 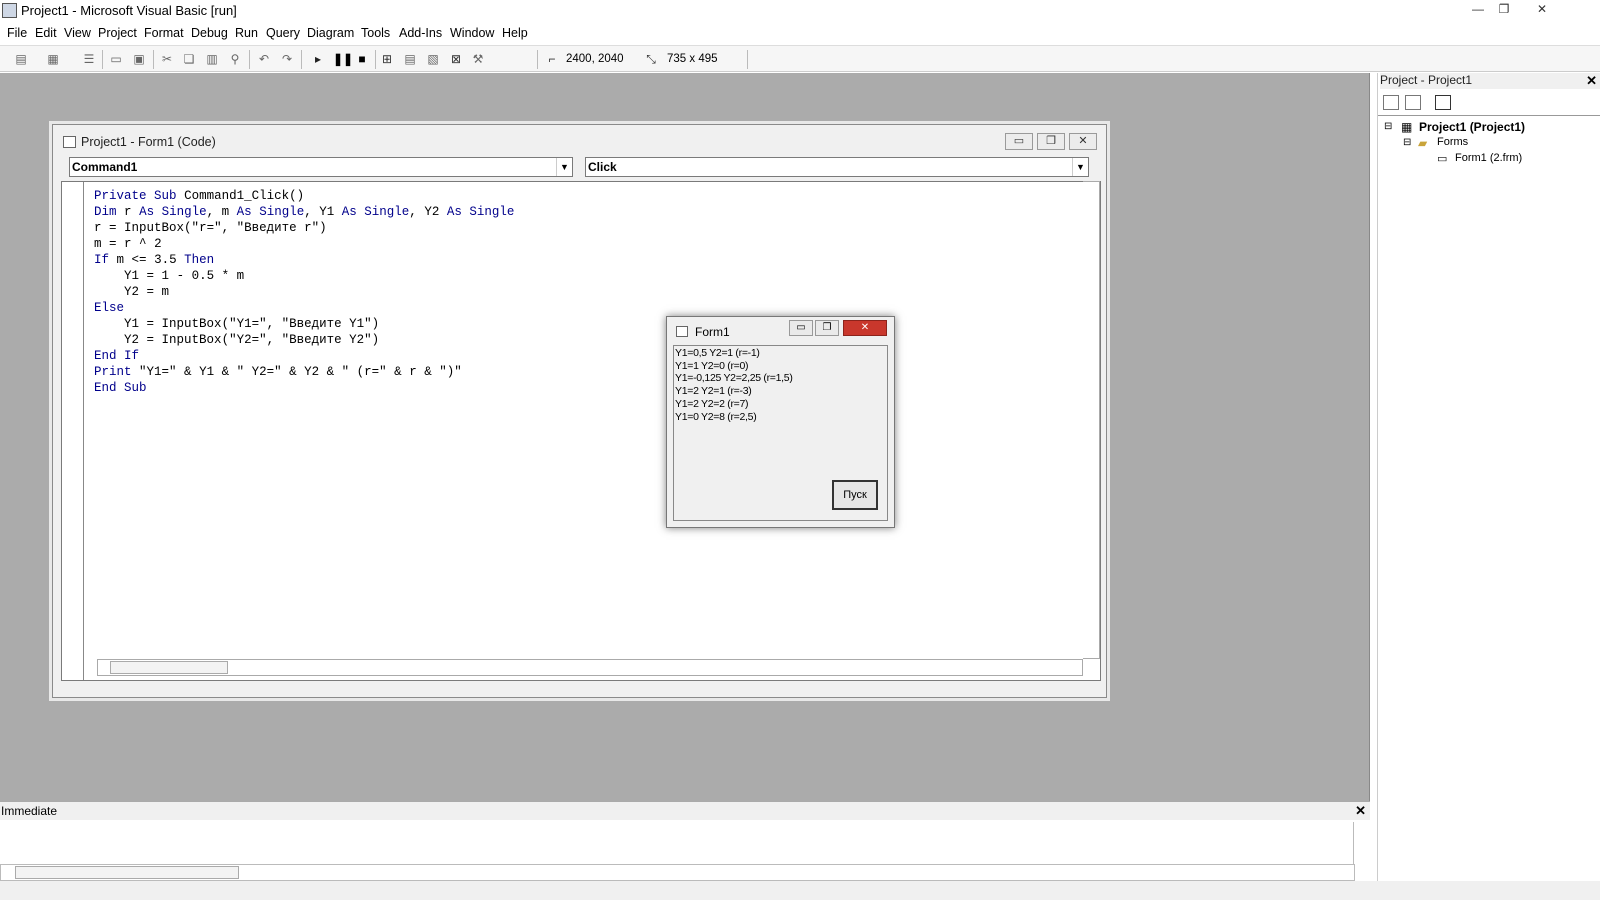 I want to click on procedure-combo: Click ▼, so click(x=837, y=167).